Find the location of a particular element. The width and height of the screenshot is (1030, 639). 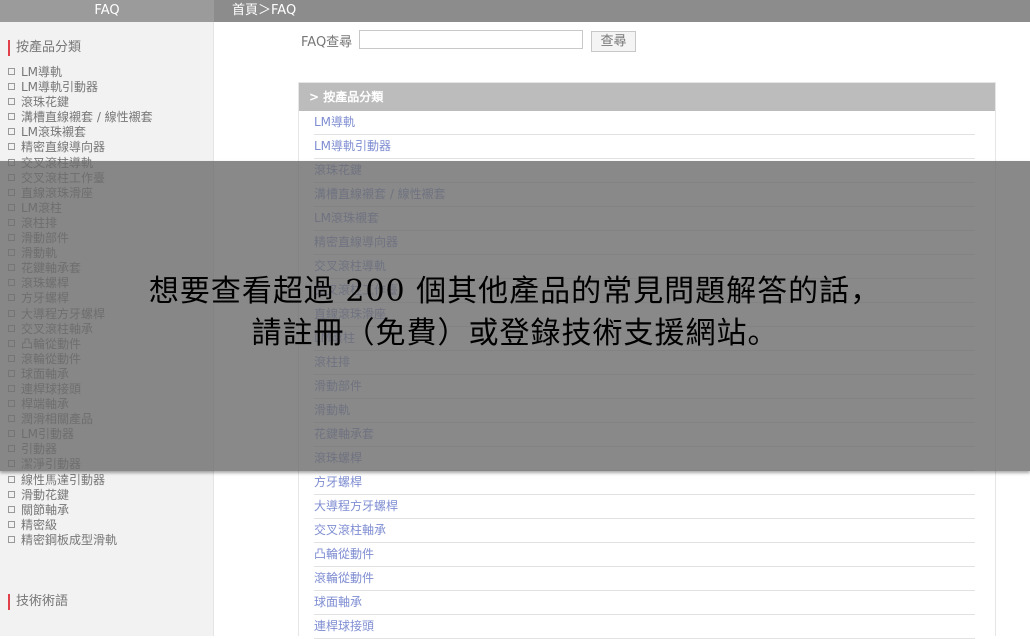

sidebar-item-label: 溝槽直線襯套 / 線性襯套 is located at coordinates (87, 117).